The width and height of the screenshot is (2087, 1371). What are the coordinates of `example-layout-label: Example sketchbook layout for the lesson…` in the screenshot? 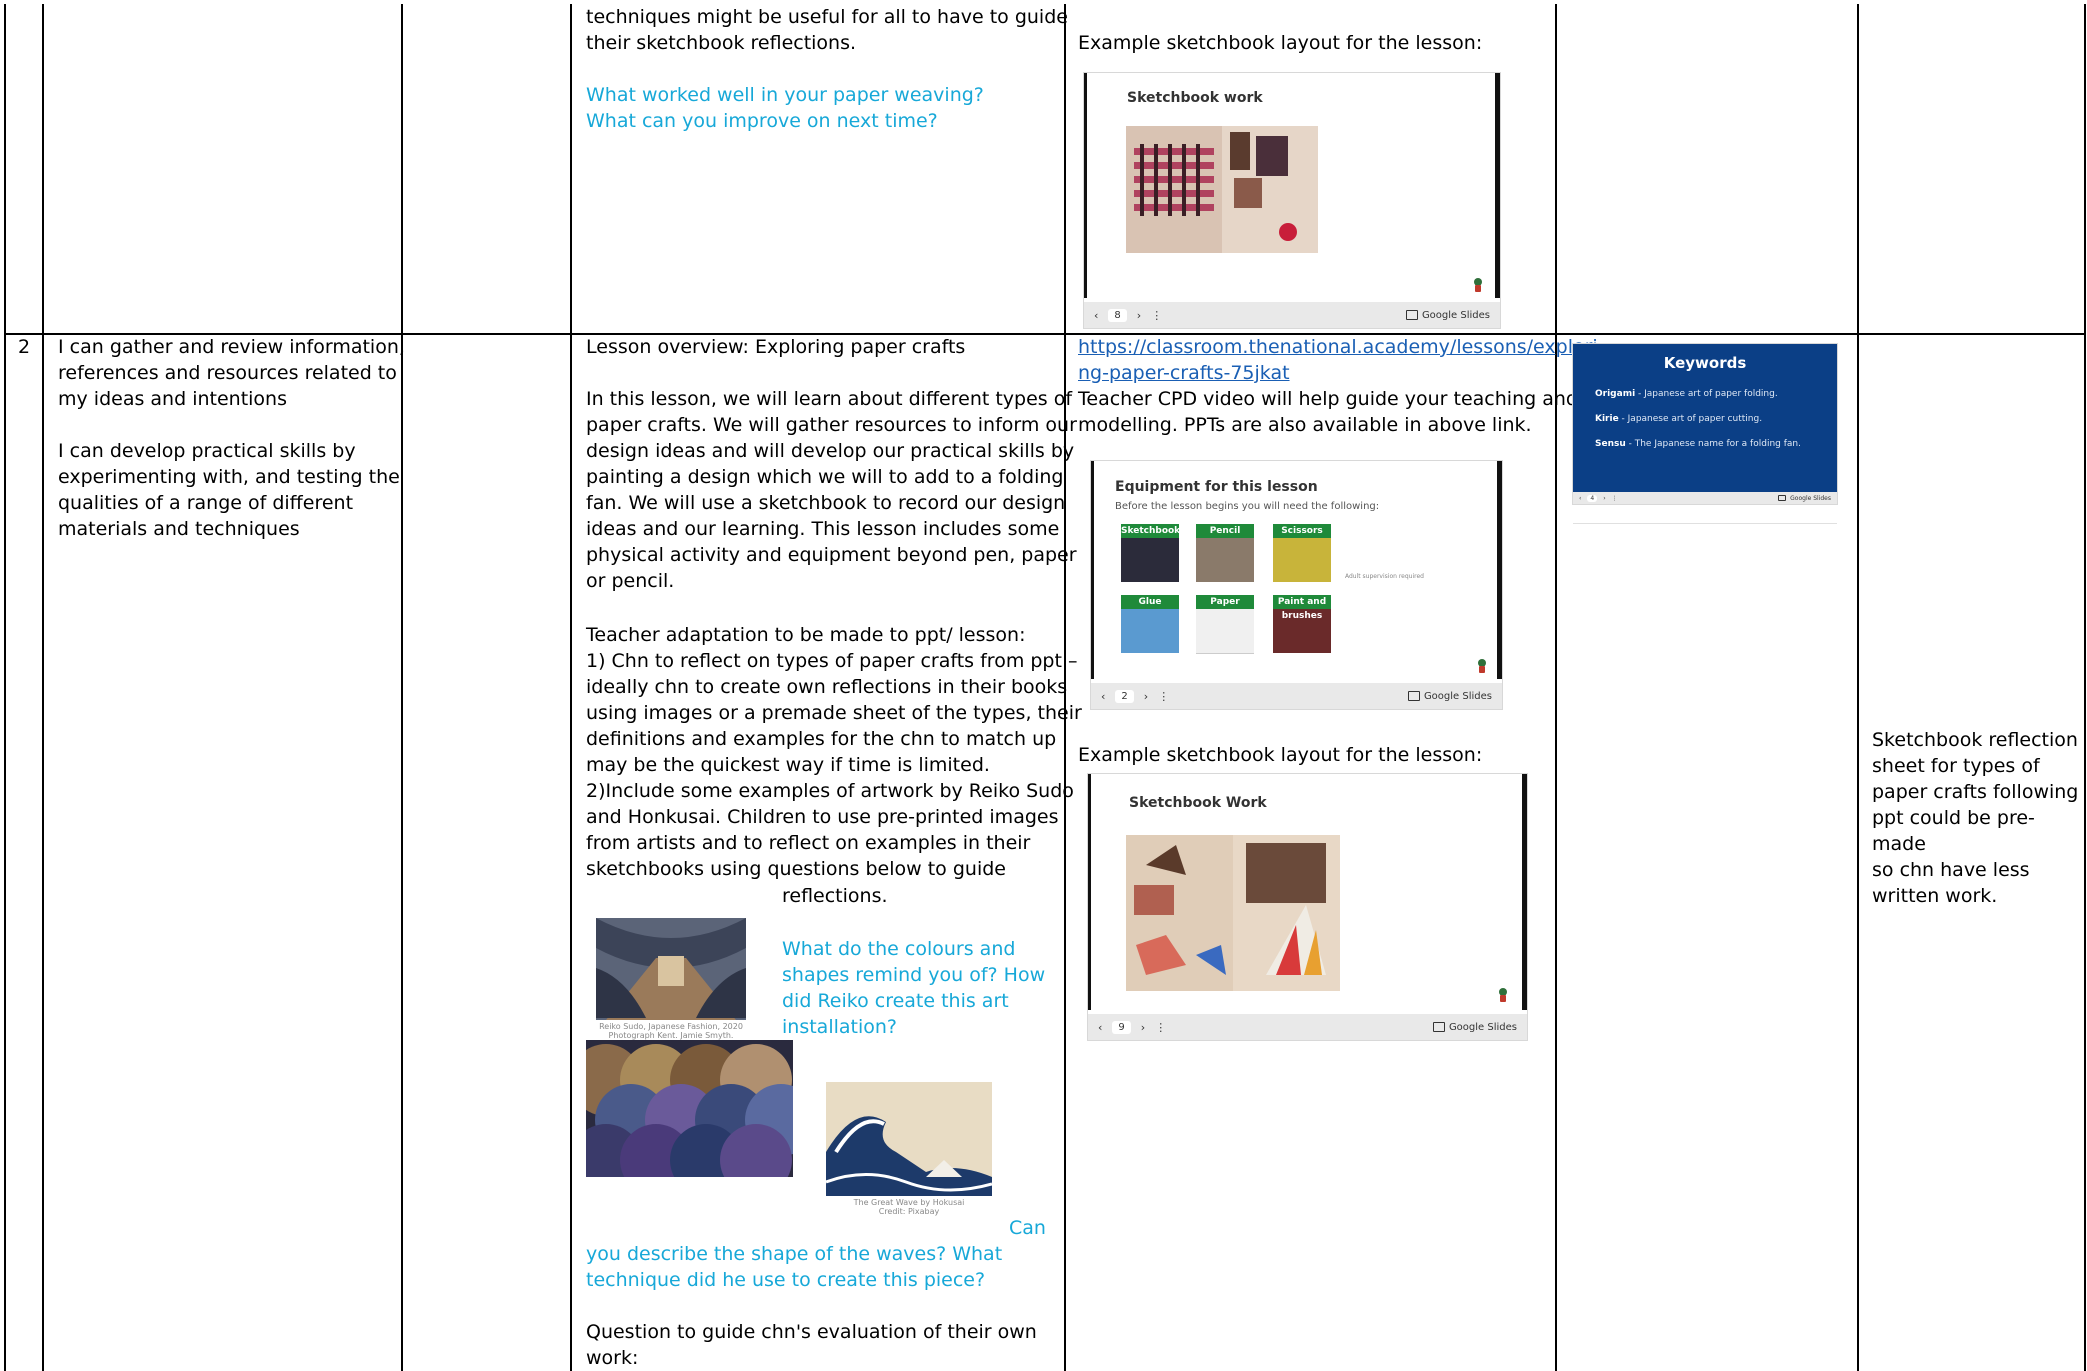 It's located at (1280, 755).